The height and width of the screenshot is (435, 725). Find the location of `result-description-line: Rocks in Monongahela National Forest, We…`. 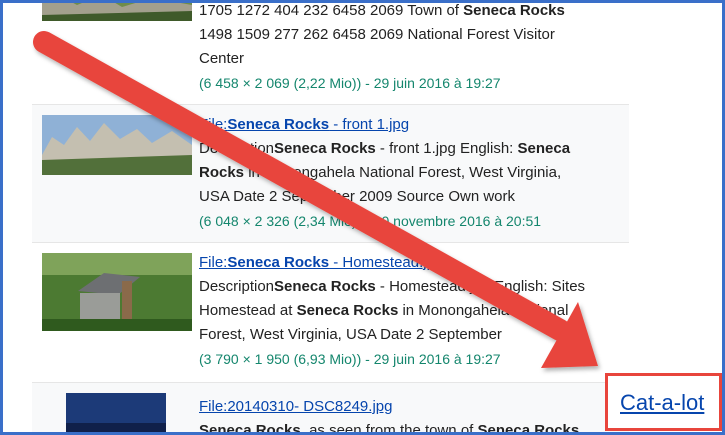

result-description-line: Rocks in Monongahela National Forest, We… is located at coordinates (380, 172).